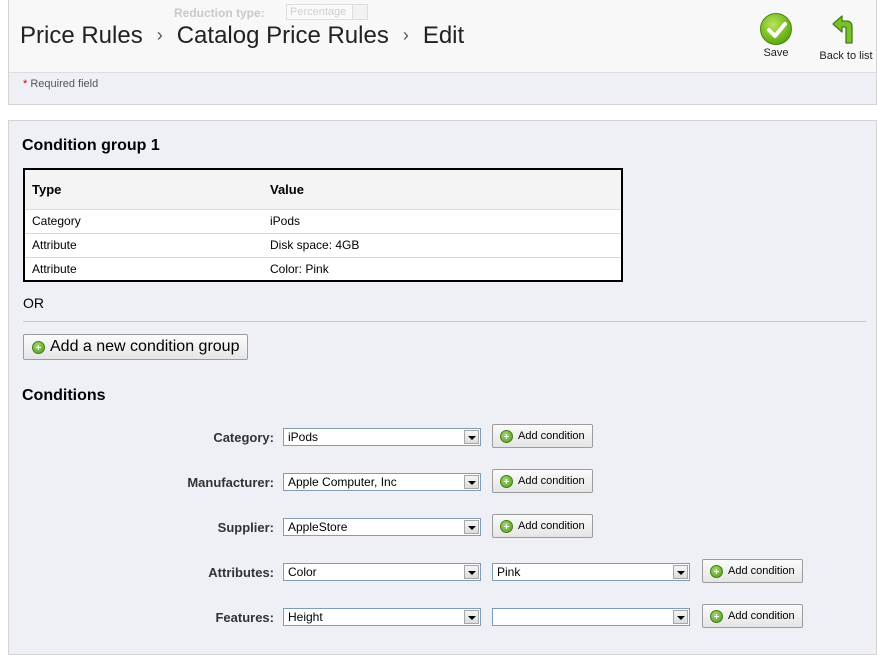 The height and width of the screenshot is (655, 877). What do you see at coordinates (243, 437) in the screenshot?
I see `category-label: Category:` at bounding box center [243, 437].